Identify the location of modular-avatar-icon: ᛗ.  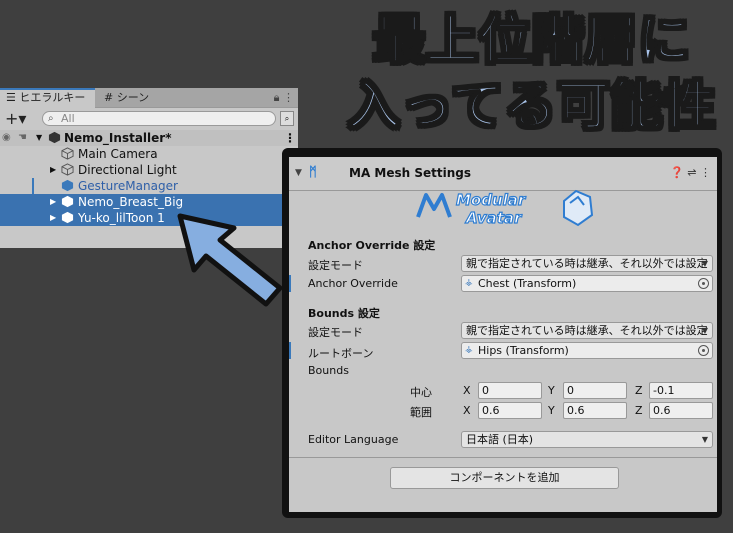
(313, 172).